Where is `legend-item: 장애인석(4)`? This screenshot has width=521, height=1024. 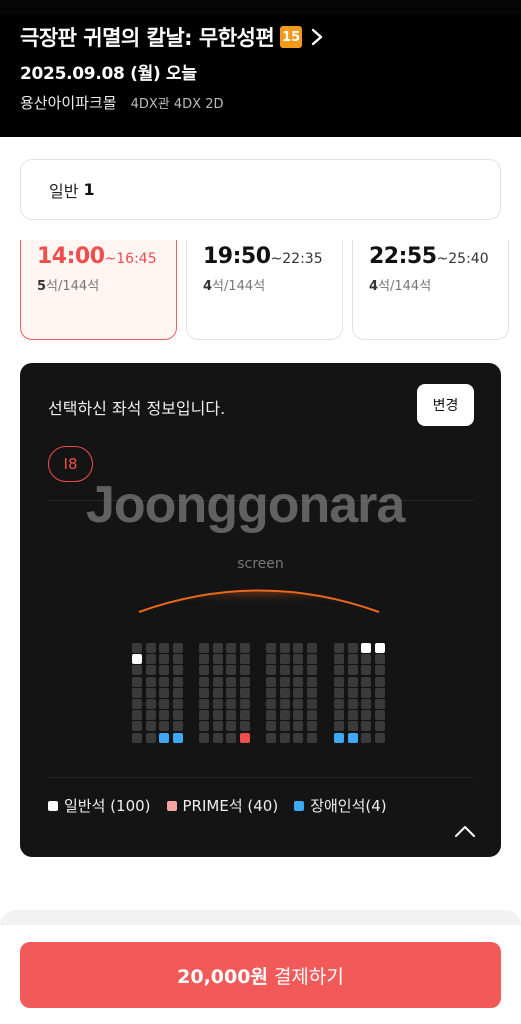 legend-item: 장애인석(4) is located at coordinates (340, 805).